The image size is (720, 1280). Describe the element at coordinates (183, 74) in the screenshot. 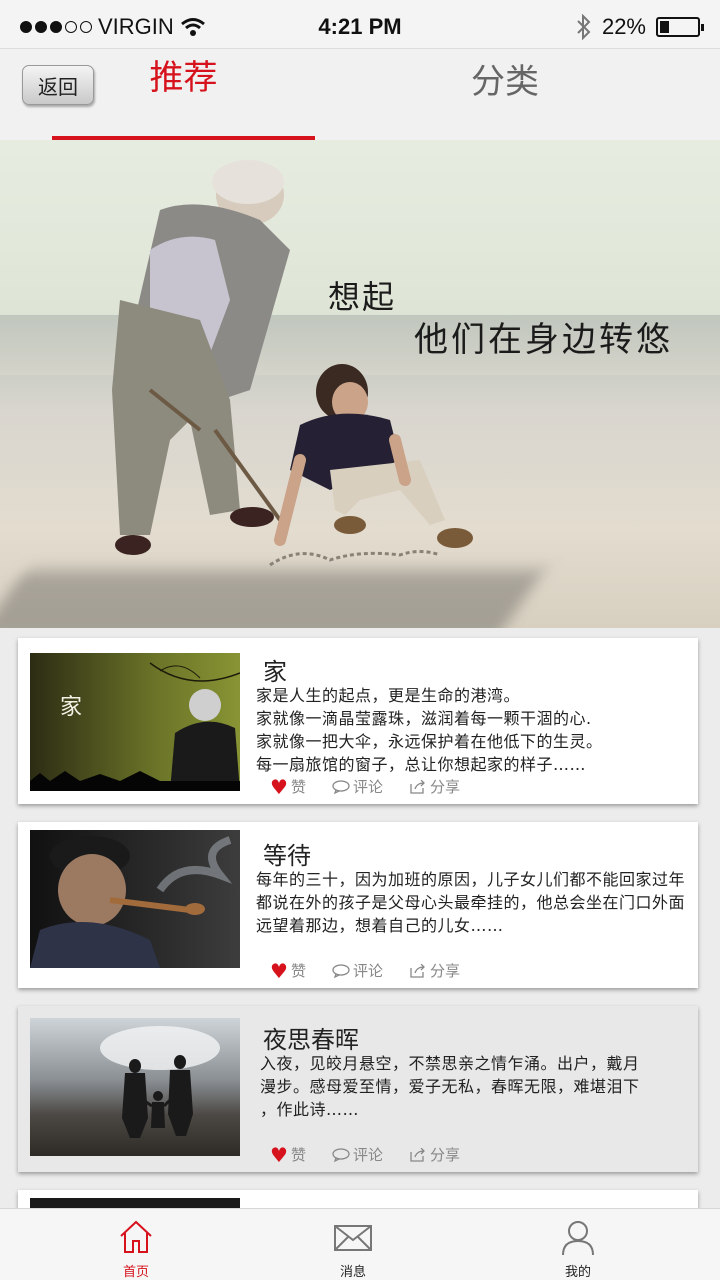

I see `tab-recommend: 推荐` at that location.